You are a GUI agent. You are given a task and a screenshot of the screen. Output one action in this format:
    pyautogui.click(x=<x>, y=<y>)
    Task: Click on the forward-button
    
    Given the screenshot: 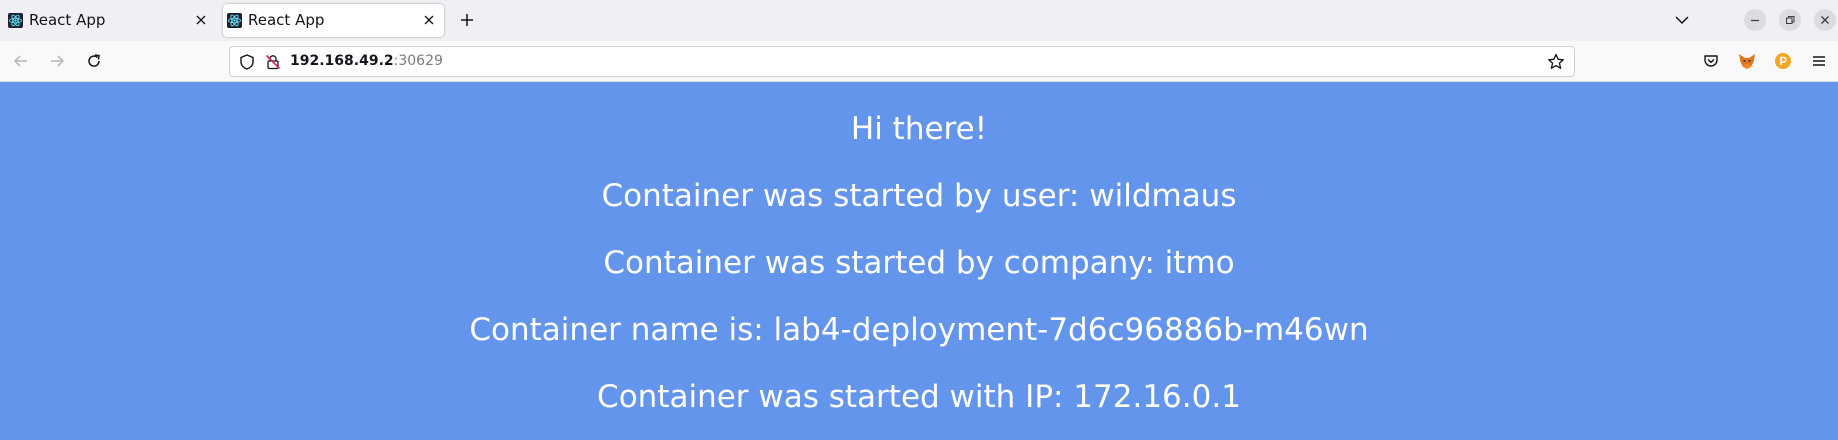 What is the action you would take?
    pyautogui.click(x=57, y=61)
    